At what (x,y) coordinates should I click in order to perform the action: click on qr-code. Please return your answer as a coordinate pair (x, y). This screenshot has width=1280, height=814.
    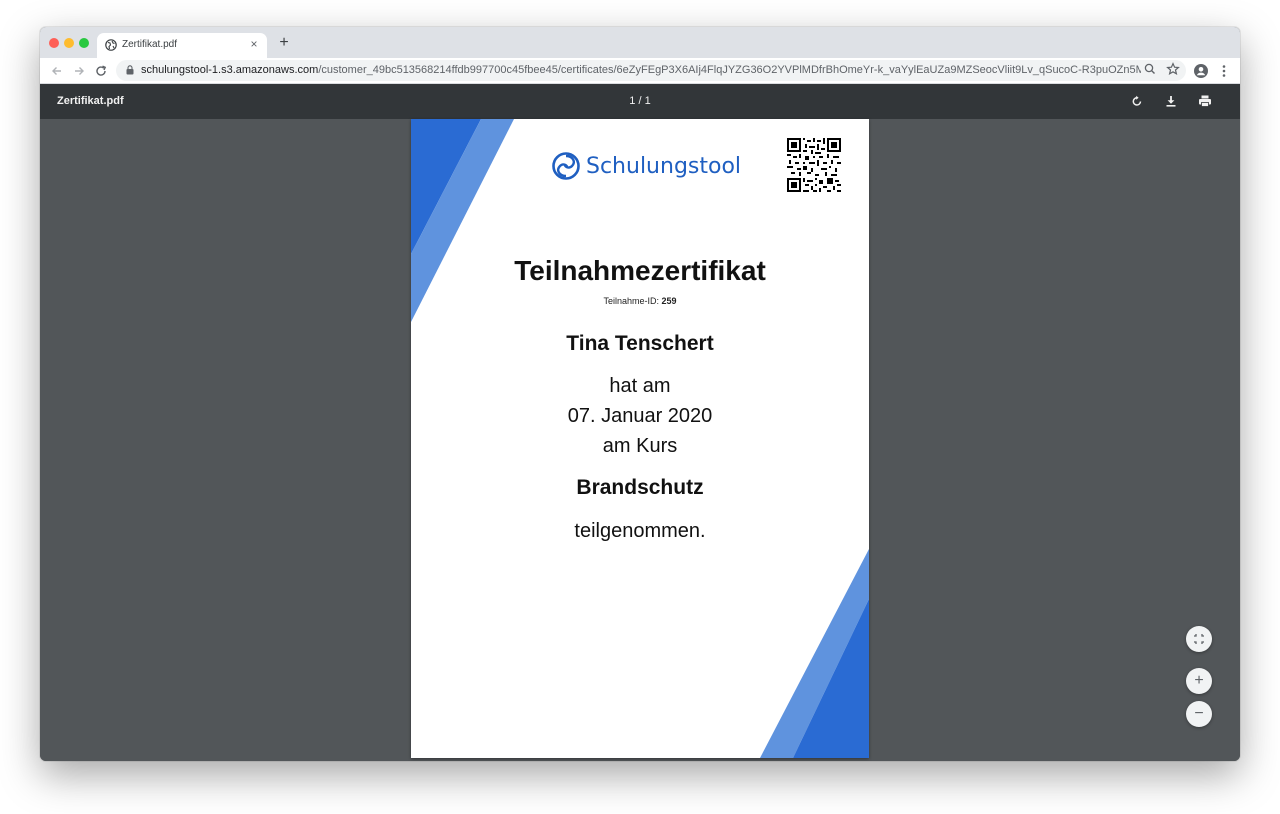
    Looking at the image, I should click on (814, 165).